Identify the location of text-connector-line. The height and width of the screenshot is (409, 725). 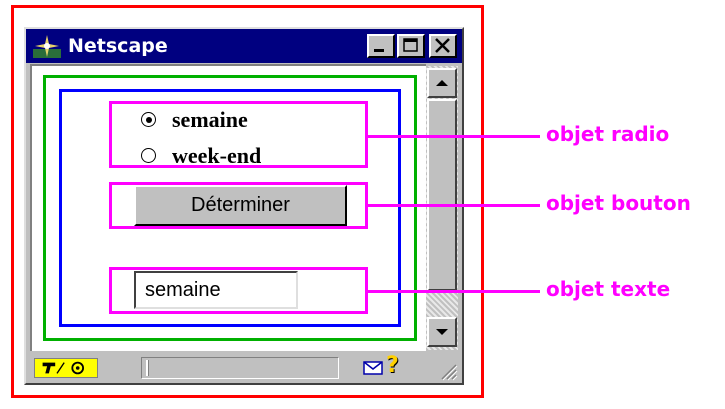
(454, 291).